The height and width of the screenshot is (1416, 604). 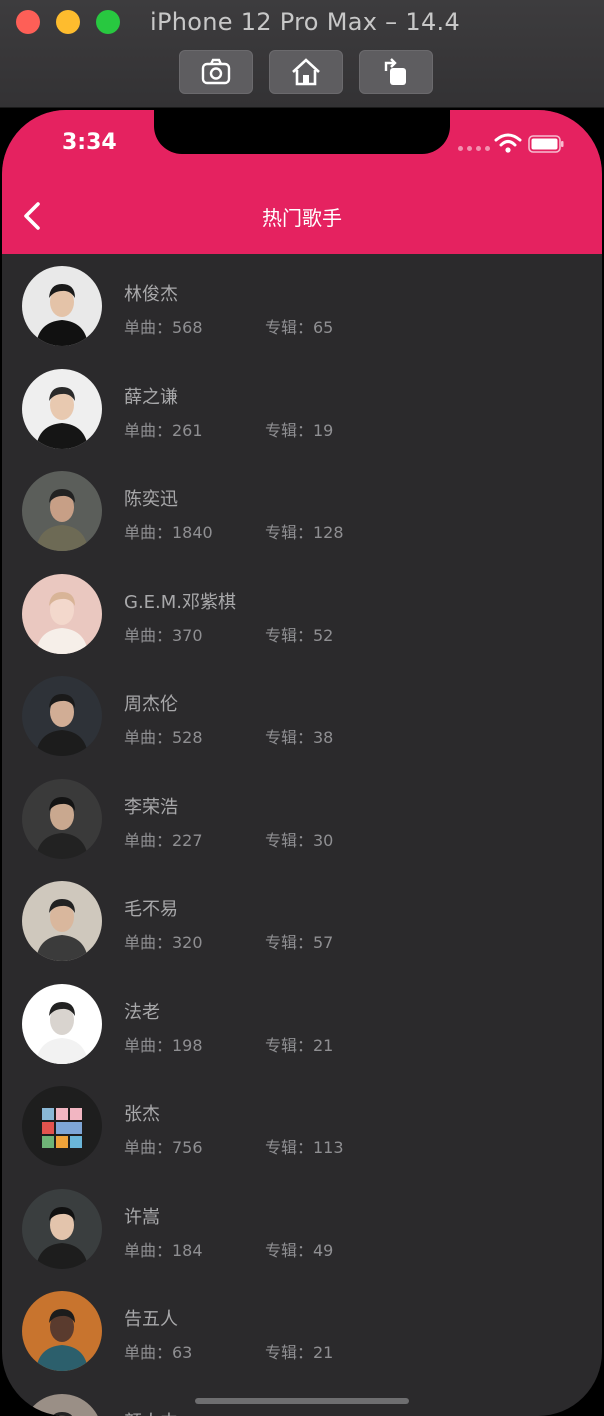 What do you see at coordinates (302, 613) in the screenshot?
I see `singer-row: G.E.M.邓紫棋 单曲：370 专辑：52` at bounding box center [302, 613].